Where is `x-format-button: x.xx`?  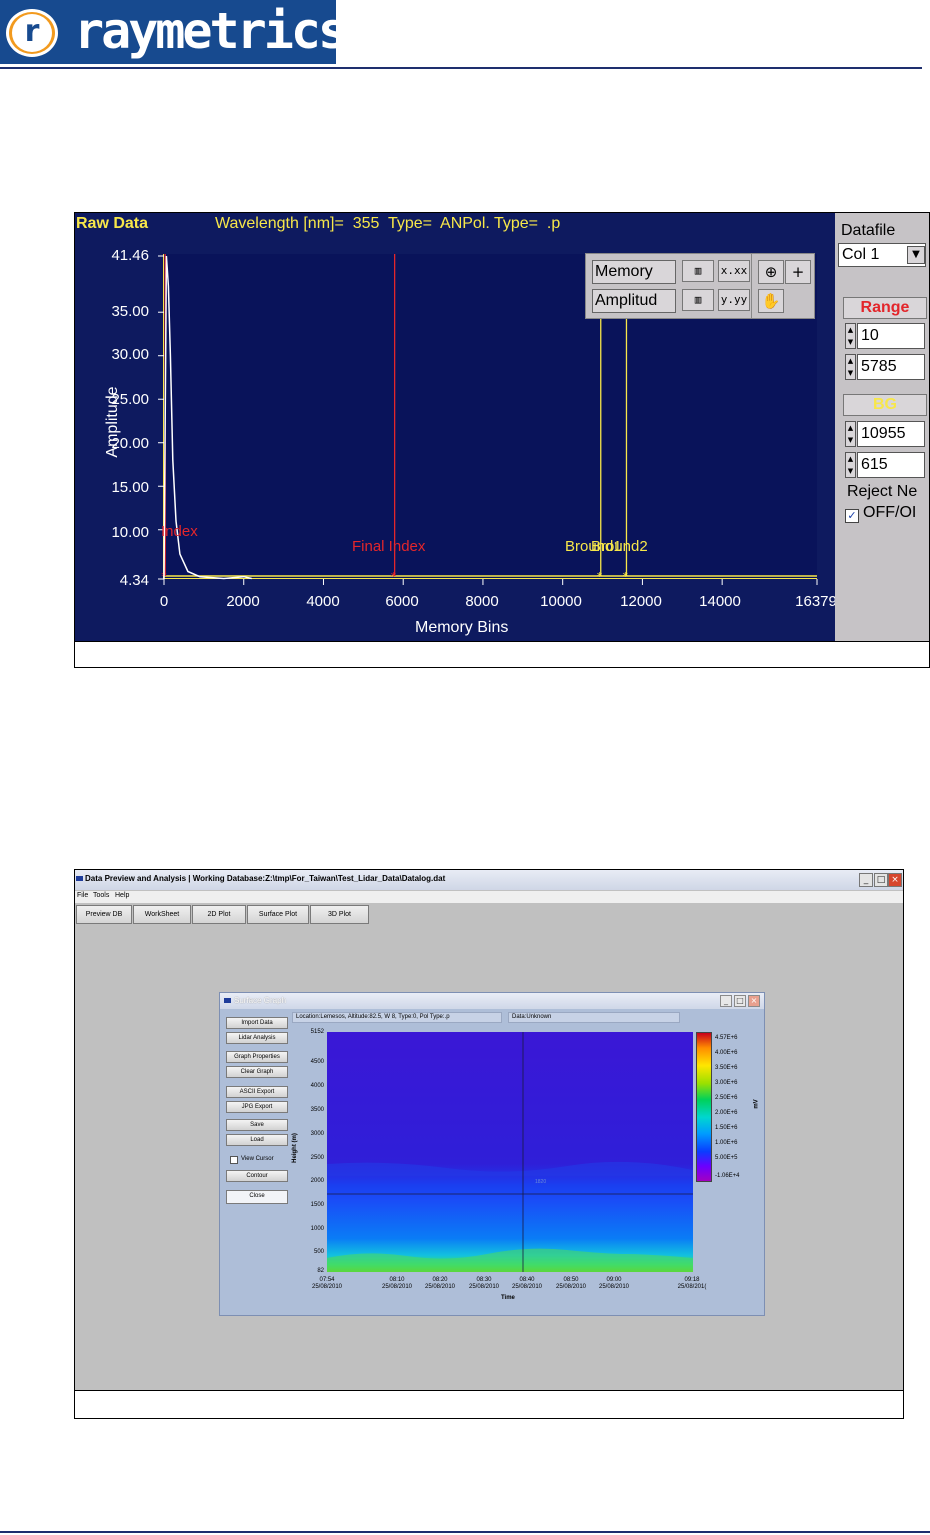
x-format-button: x.xx is located at coordinates (734, 271).